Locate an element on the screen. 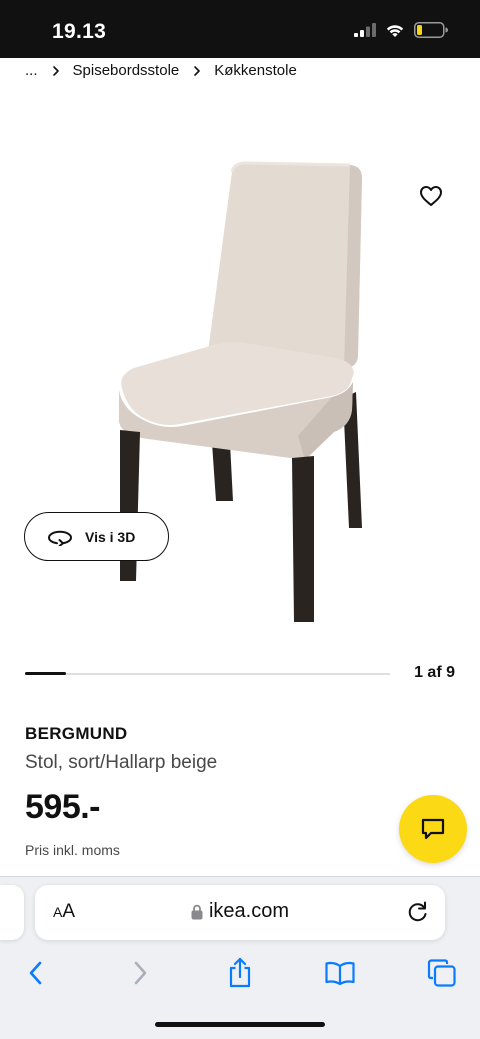 This screenshot has width=480, height=1039. status-time: 19.13 is located at coordinates (79, 31).